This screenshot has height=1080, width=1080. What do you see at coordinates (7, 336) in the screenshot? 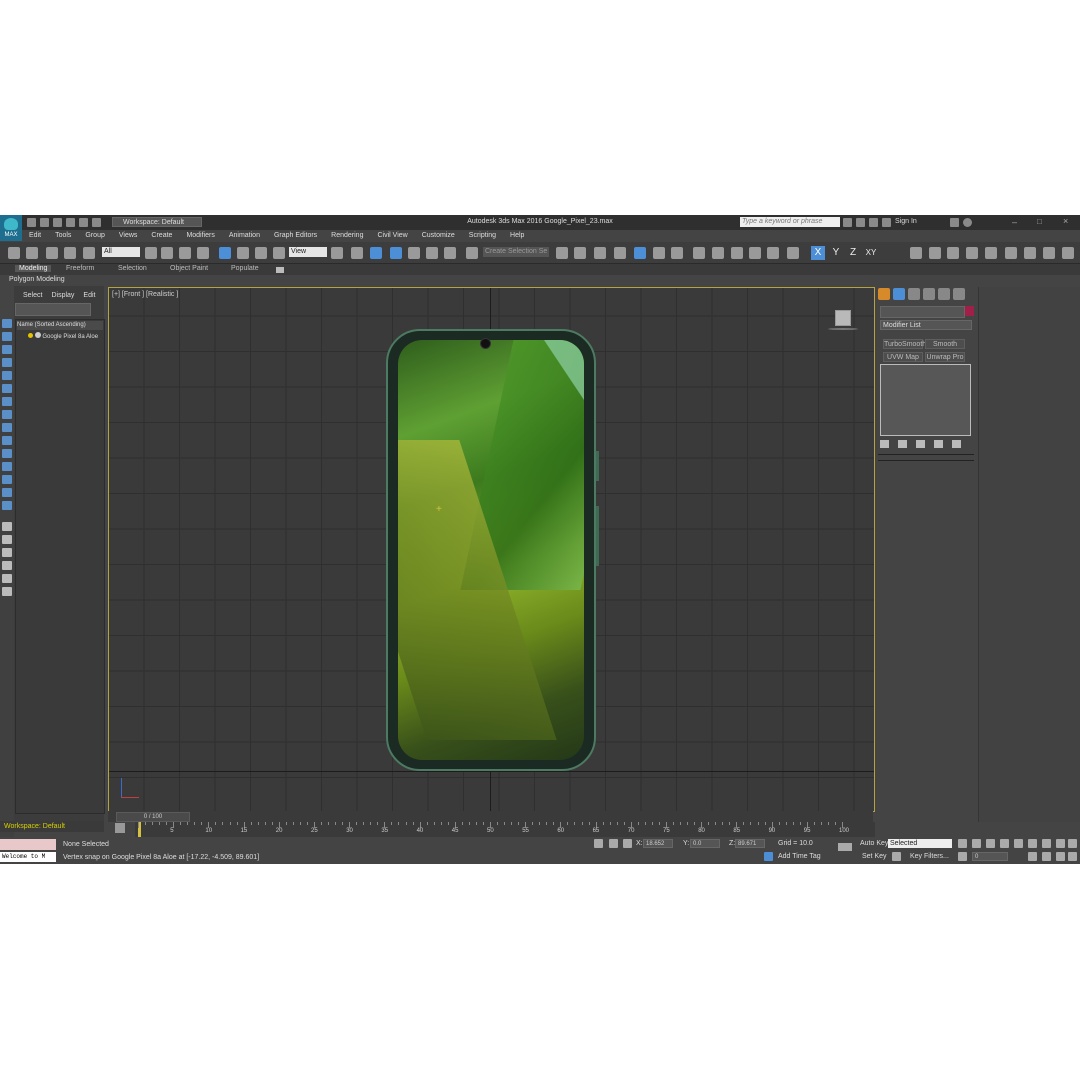
I see `display-geometry-icon` at bounding box center [7, 336].